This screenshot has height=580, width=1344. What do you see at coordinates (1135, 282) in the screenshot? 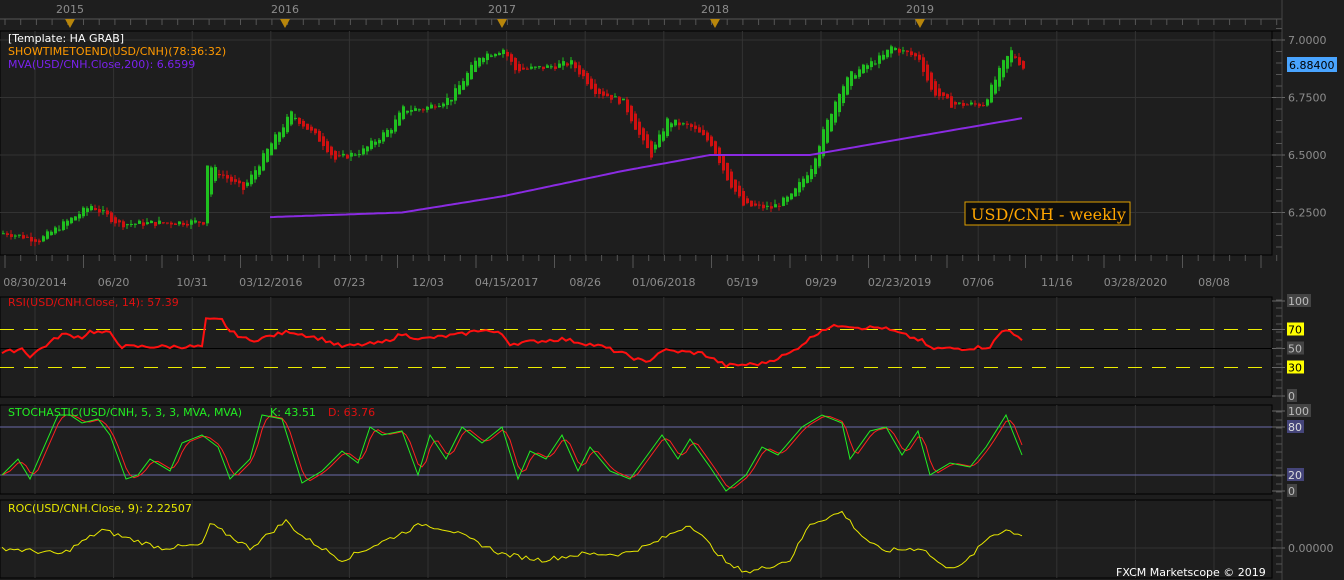
I see `date-tick-label: 03/28/2020` at bounding box center [1135, 282].